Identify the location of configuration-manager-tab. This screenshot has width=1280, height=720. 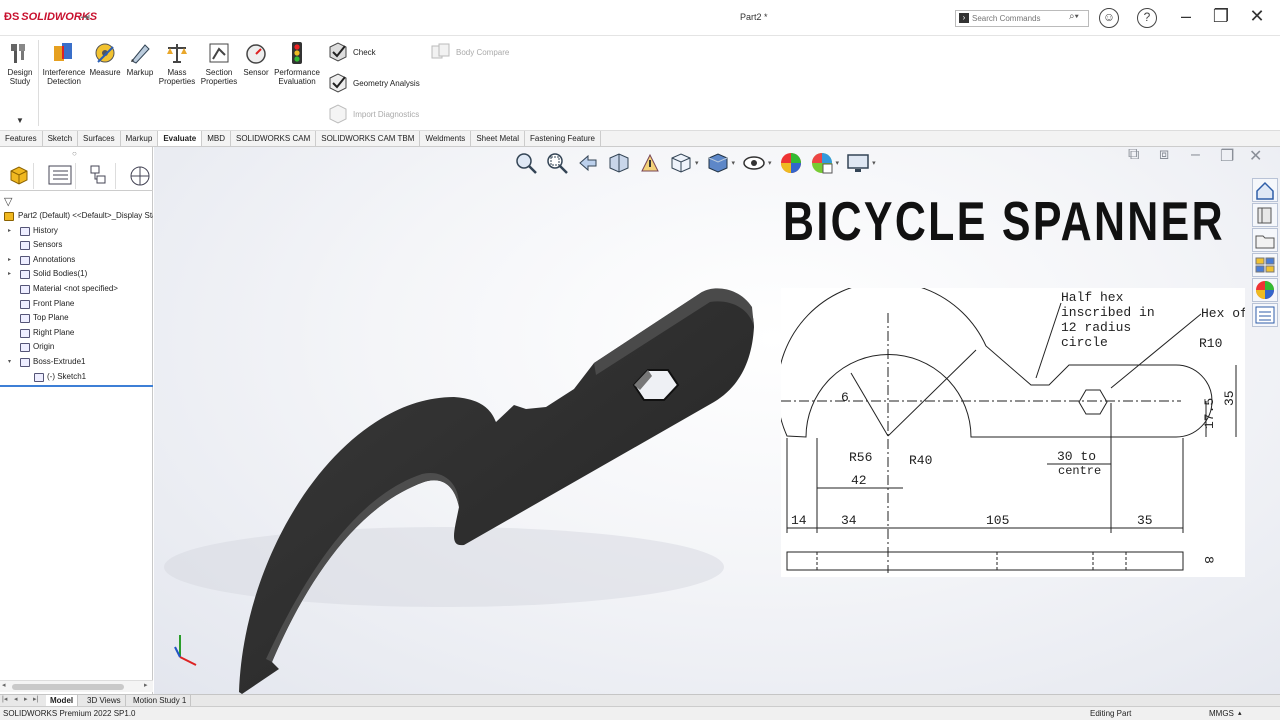
(100, 176).